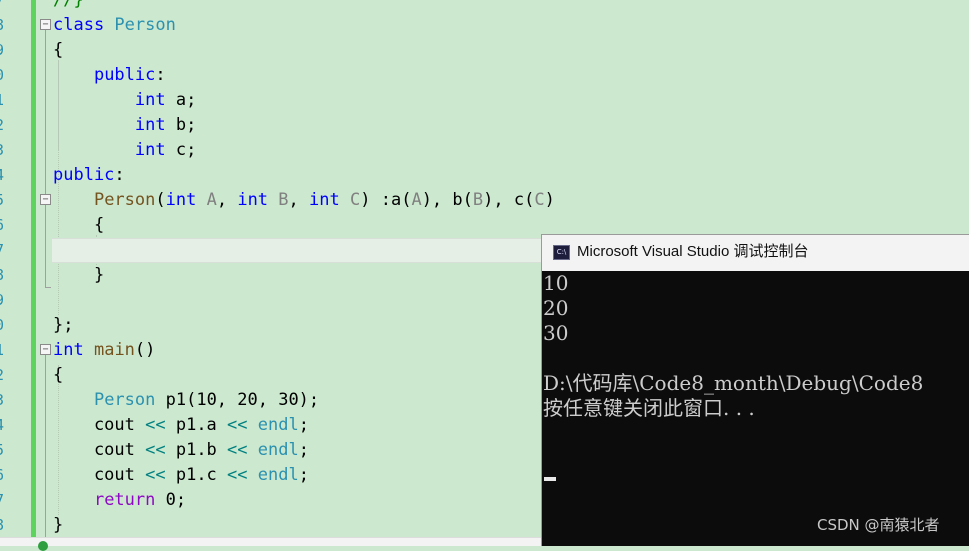 The image size is (969, 551). I want to click on line-number-gutter: 7890123456789012345678, so click(7, 272).